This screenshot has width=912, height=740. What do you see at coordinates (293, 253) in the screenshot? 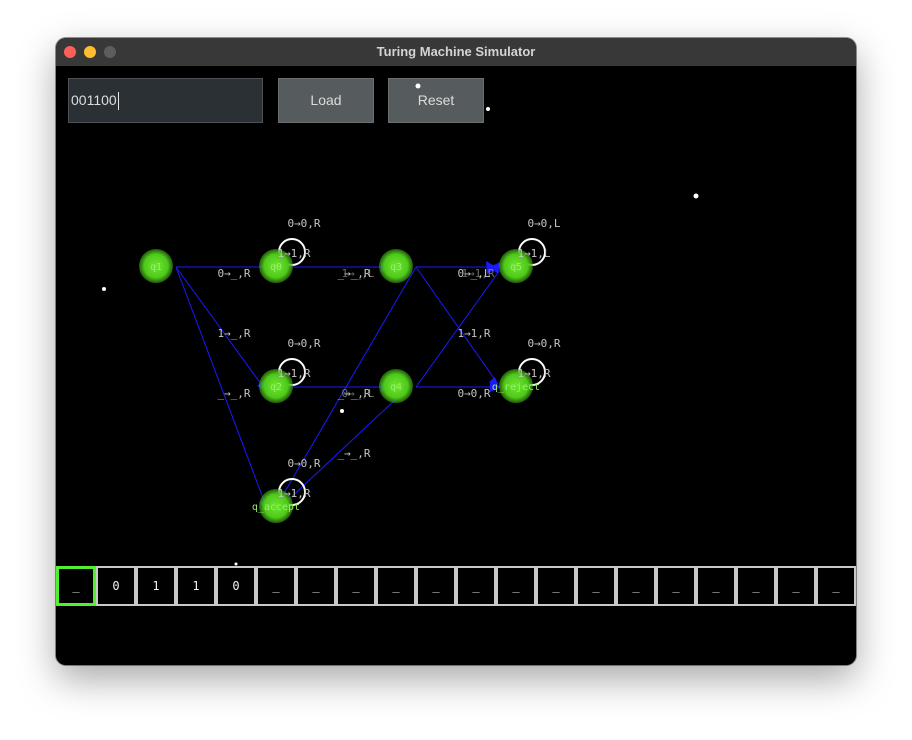
I see `label-q0-loop-bottom: 1→1,R` at bounding box center [293, 253].